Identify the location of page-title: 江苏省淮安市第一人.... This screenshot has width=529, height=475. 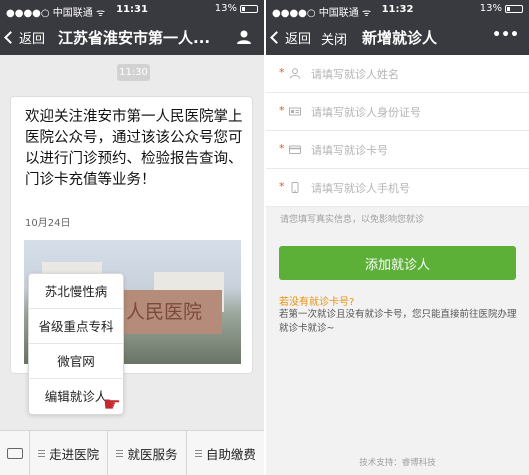
(134, 38).